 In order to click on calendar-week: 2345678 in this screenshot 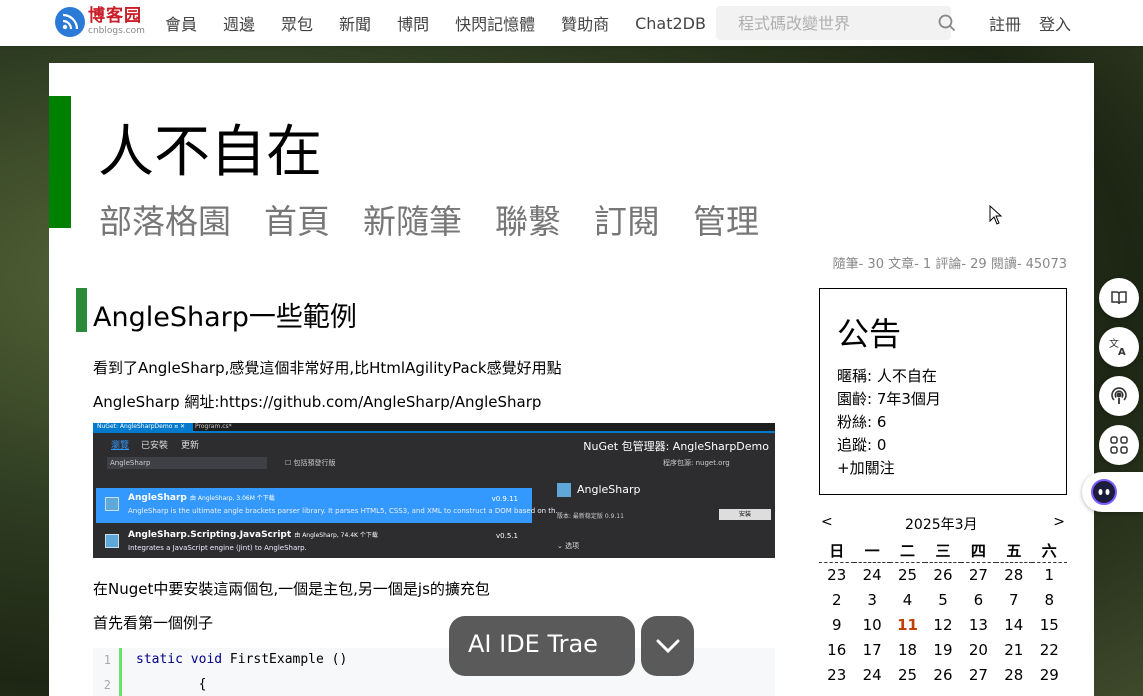, I will do `click(943, 599)`.